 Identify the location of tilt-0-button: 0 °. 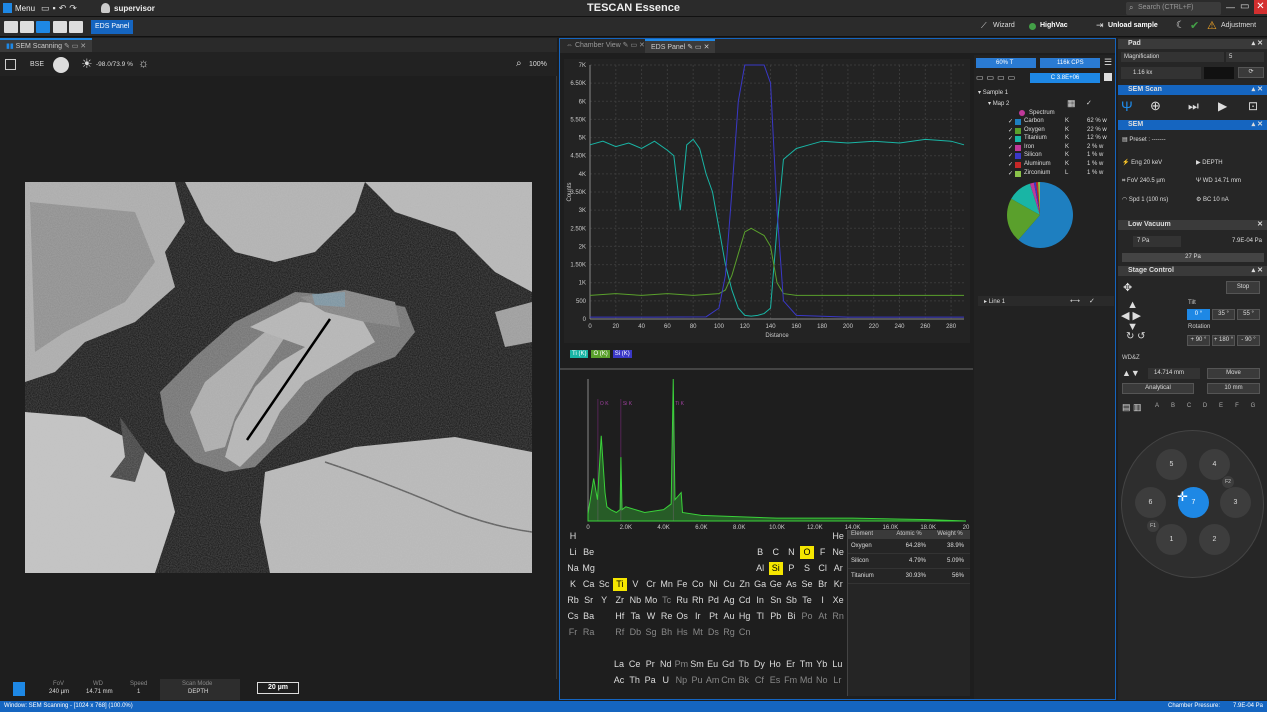
(1198, 314).